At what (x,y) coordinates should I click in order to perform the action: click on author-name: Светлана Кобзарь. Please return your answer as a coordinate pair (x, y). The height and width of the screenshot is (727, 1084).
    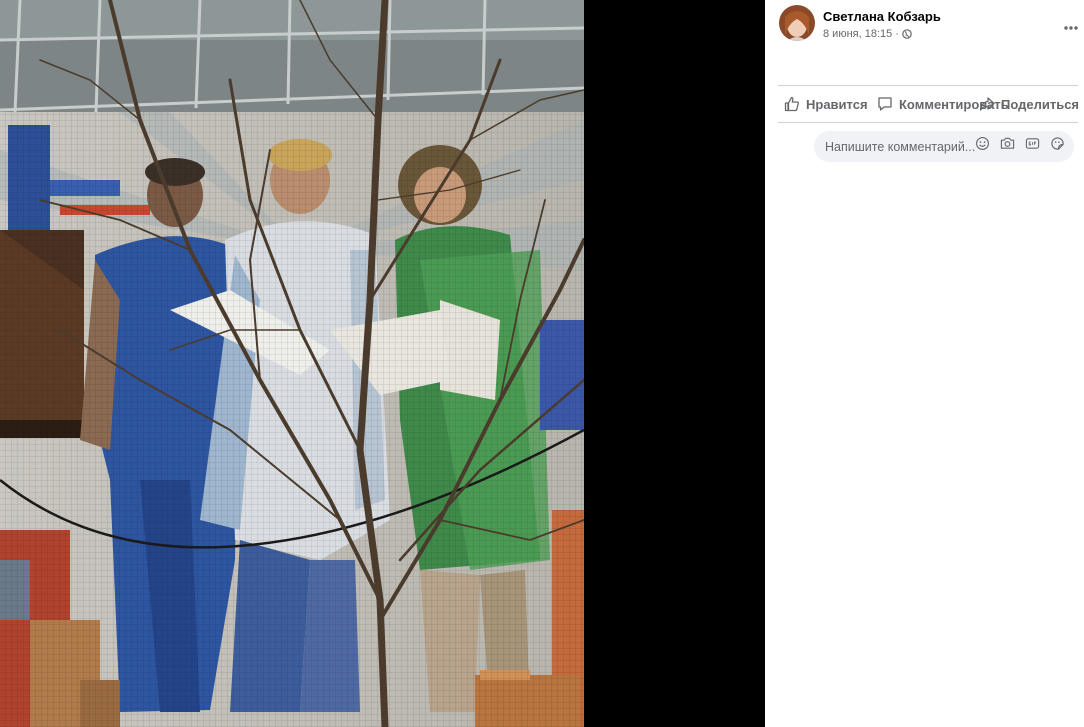
    Looking at the image, I should click on (882, 16).